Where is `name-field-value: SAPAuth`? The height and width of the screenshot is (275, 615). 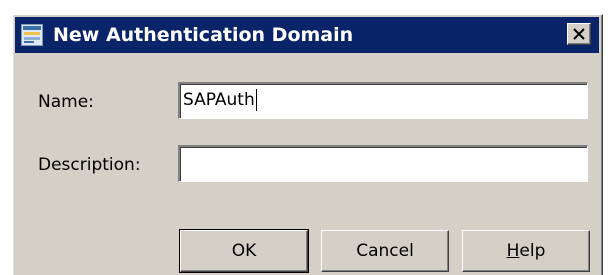
name-field-value: SAPAuth is located at coordinates (219, 100).